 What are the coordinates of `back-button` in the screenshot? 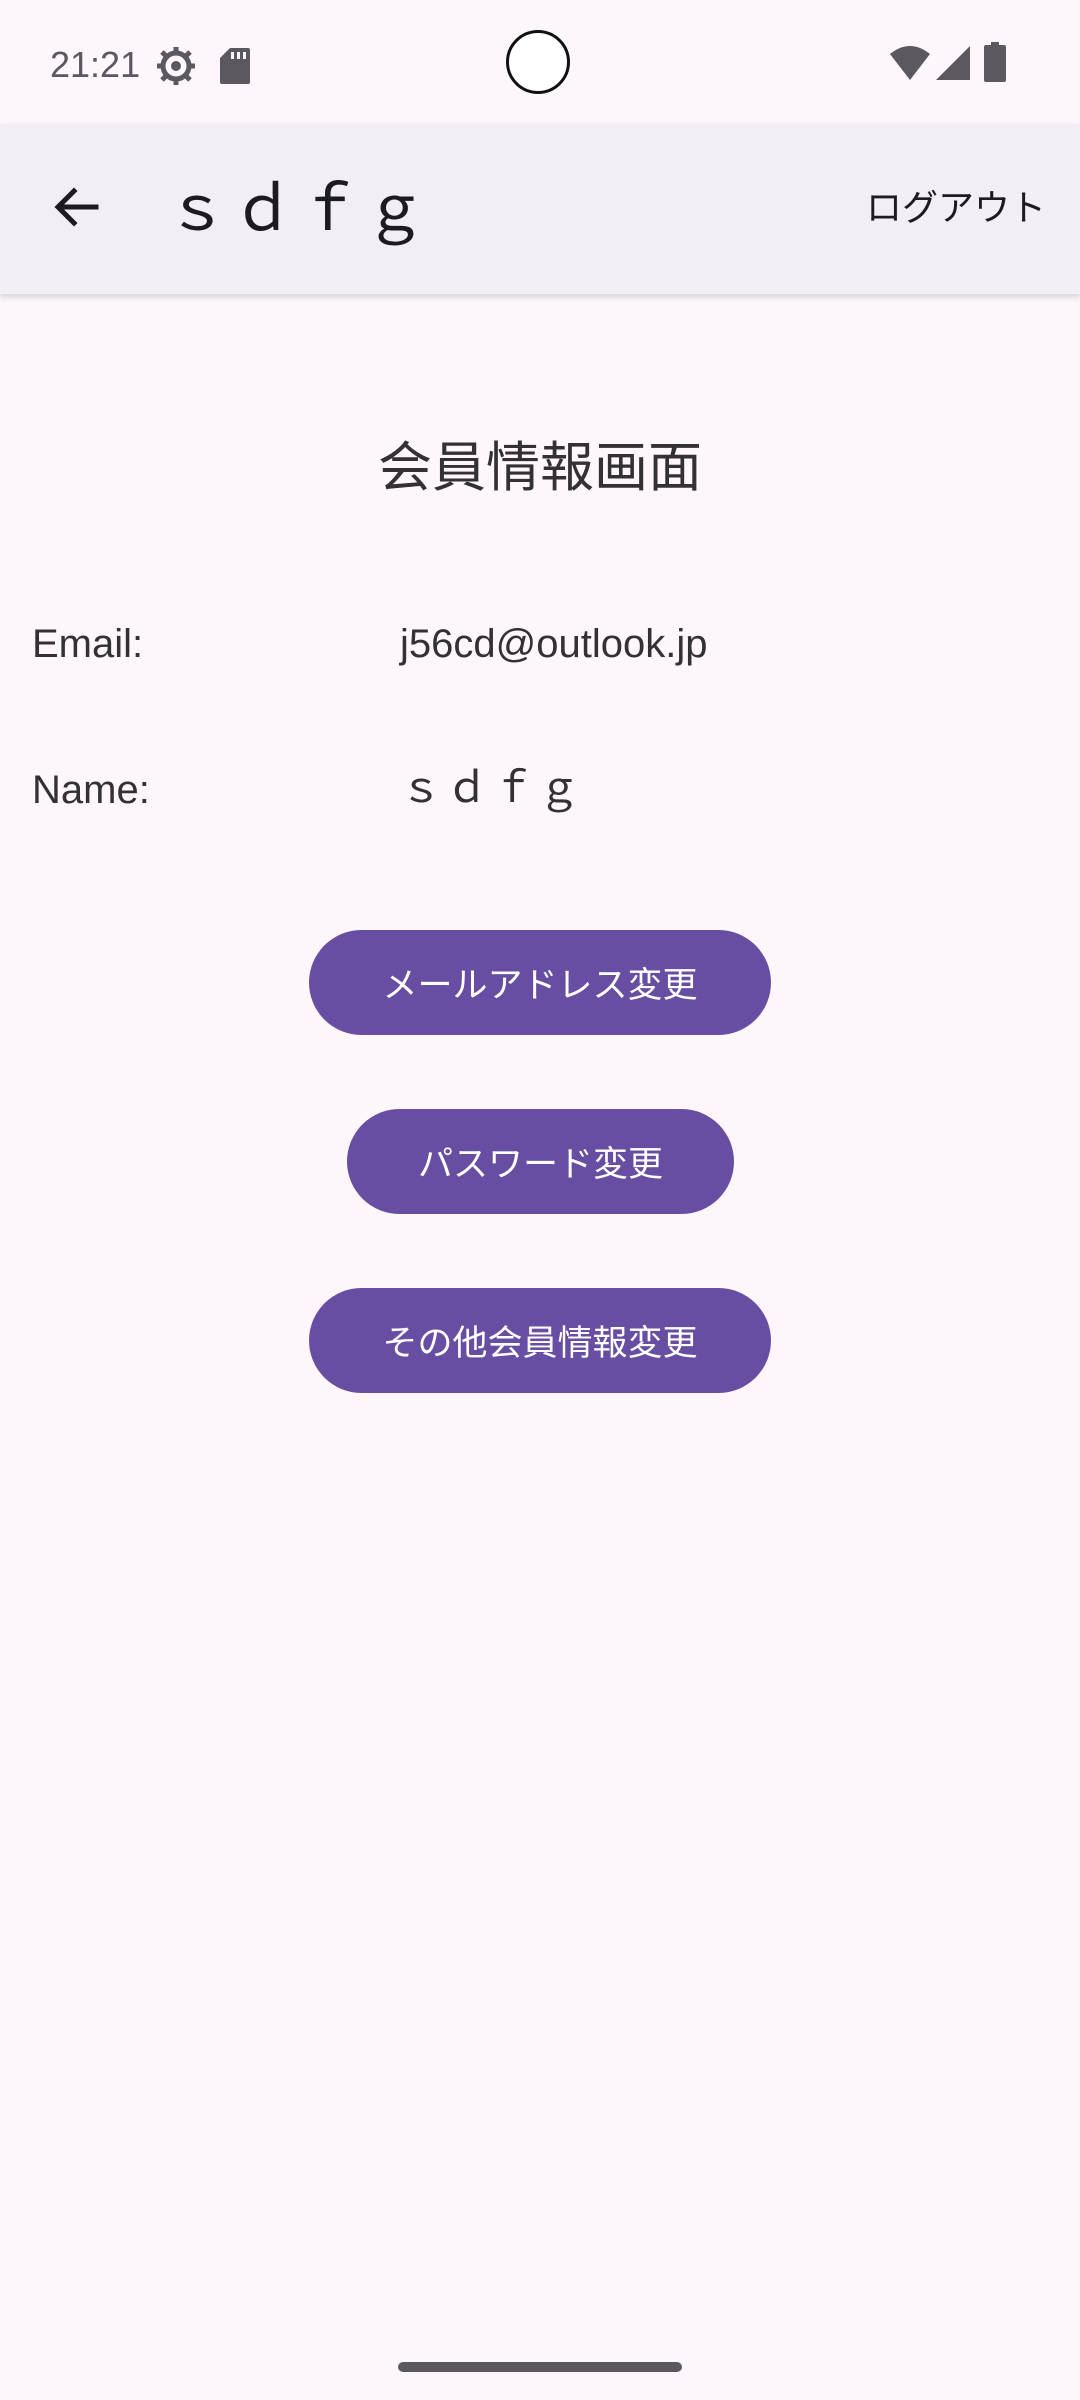 It's located at (76, 209).